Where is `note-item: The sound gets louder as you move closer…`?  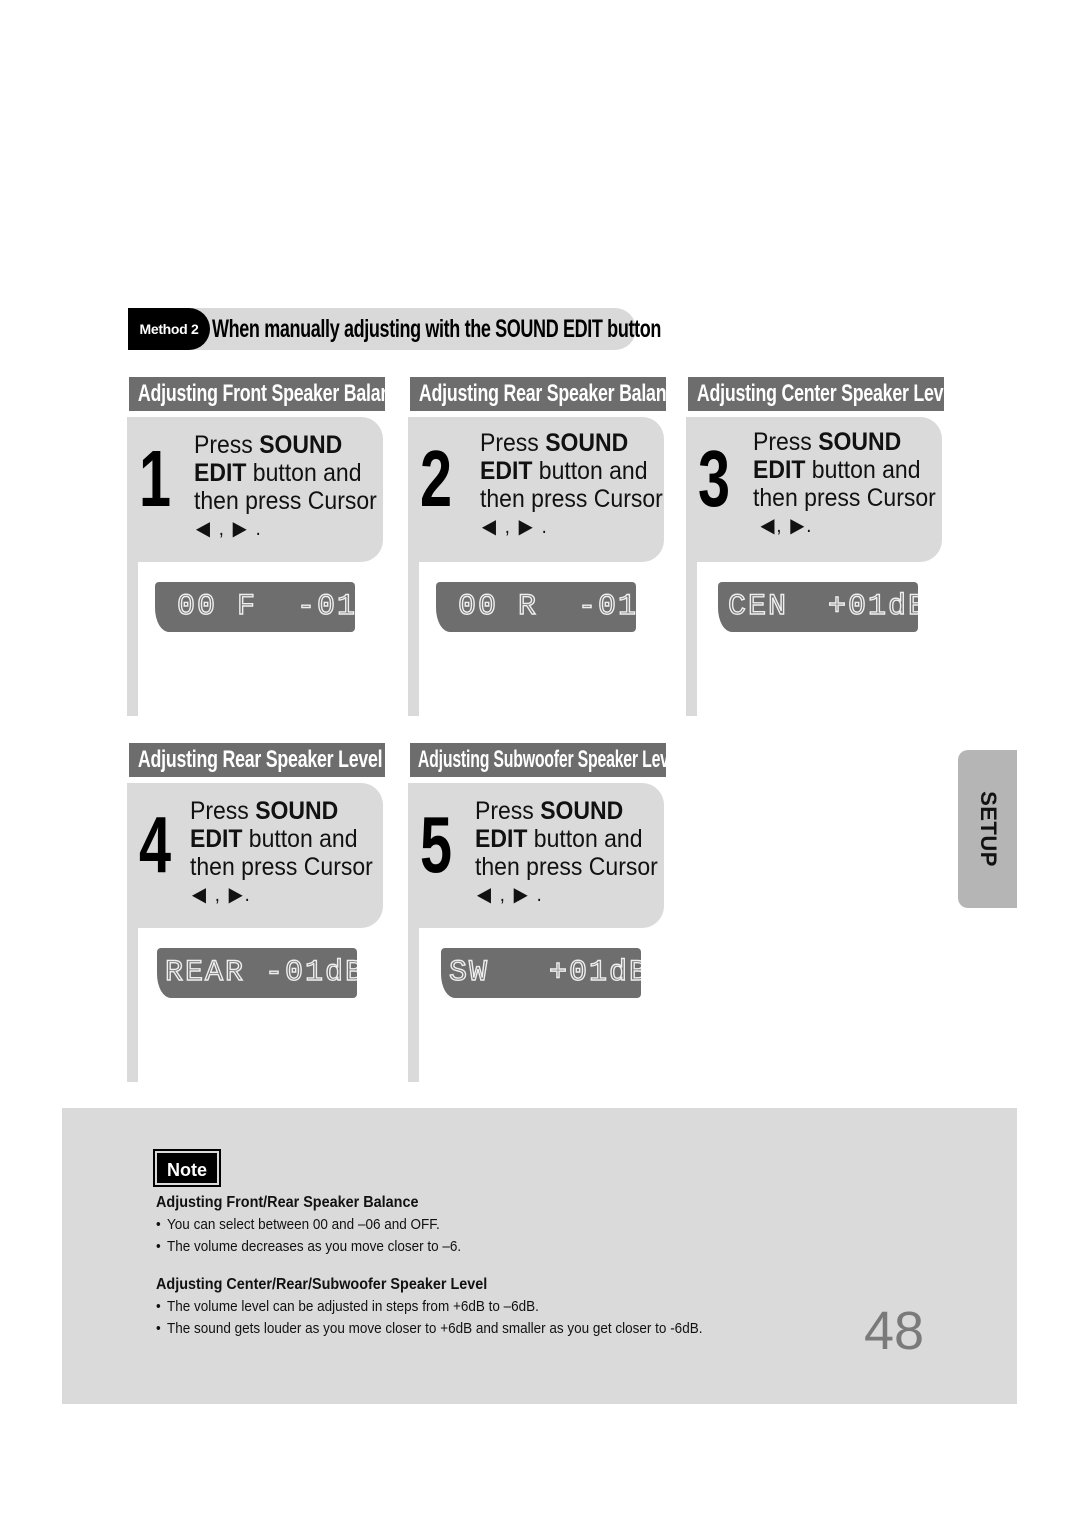
note-item: The sound gets louder as you move closer… is located at coordinates (429, 1329).